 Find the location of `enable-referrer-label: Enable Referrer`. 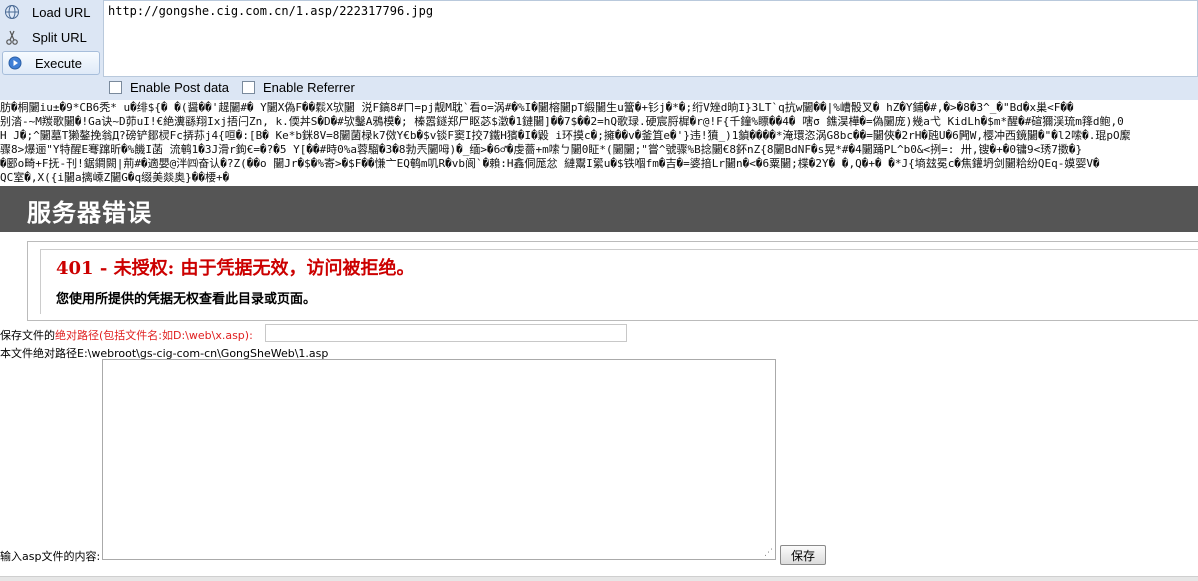

enable-referrer-label: Enable Referrer is located at coordinates (309, 87).